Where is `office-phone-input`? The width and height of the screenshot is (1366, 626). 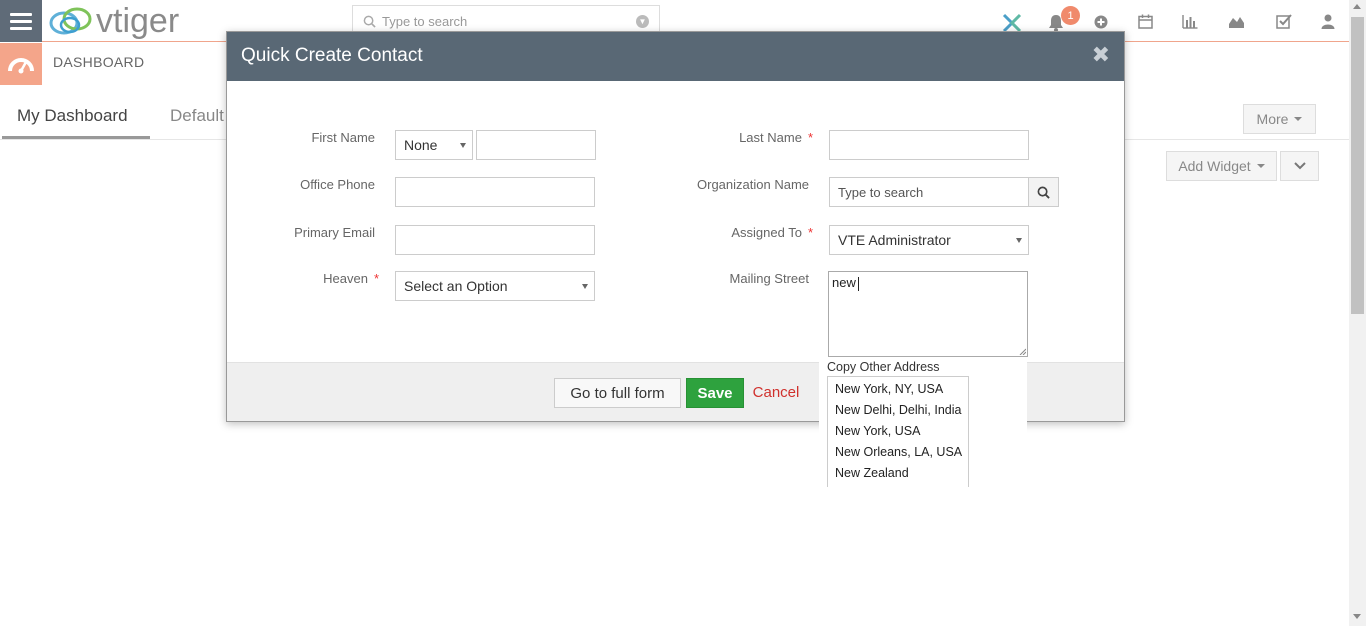 office-phone-input is located at coordinates (495, 192).